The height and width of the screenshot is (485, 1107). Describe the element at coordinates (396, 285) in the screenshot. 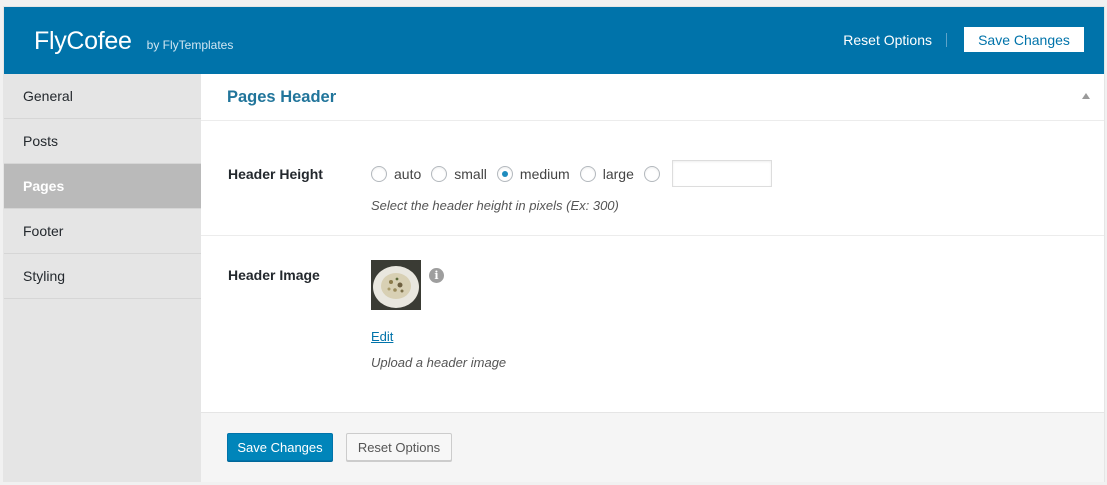

I see `header-image-thumbnail` at that location.